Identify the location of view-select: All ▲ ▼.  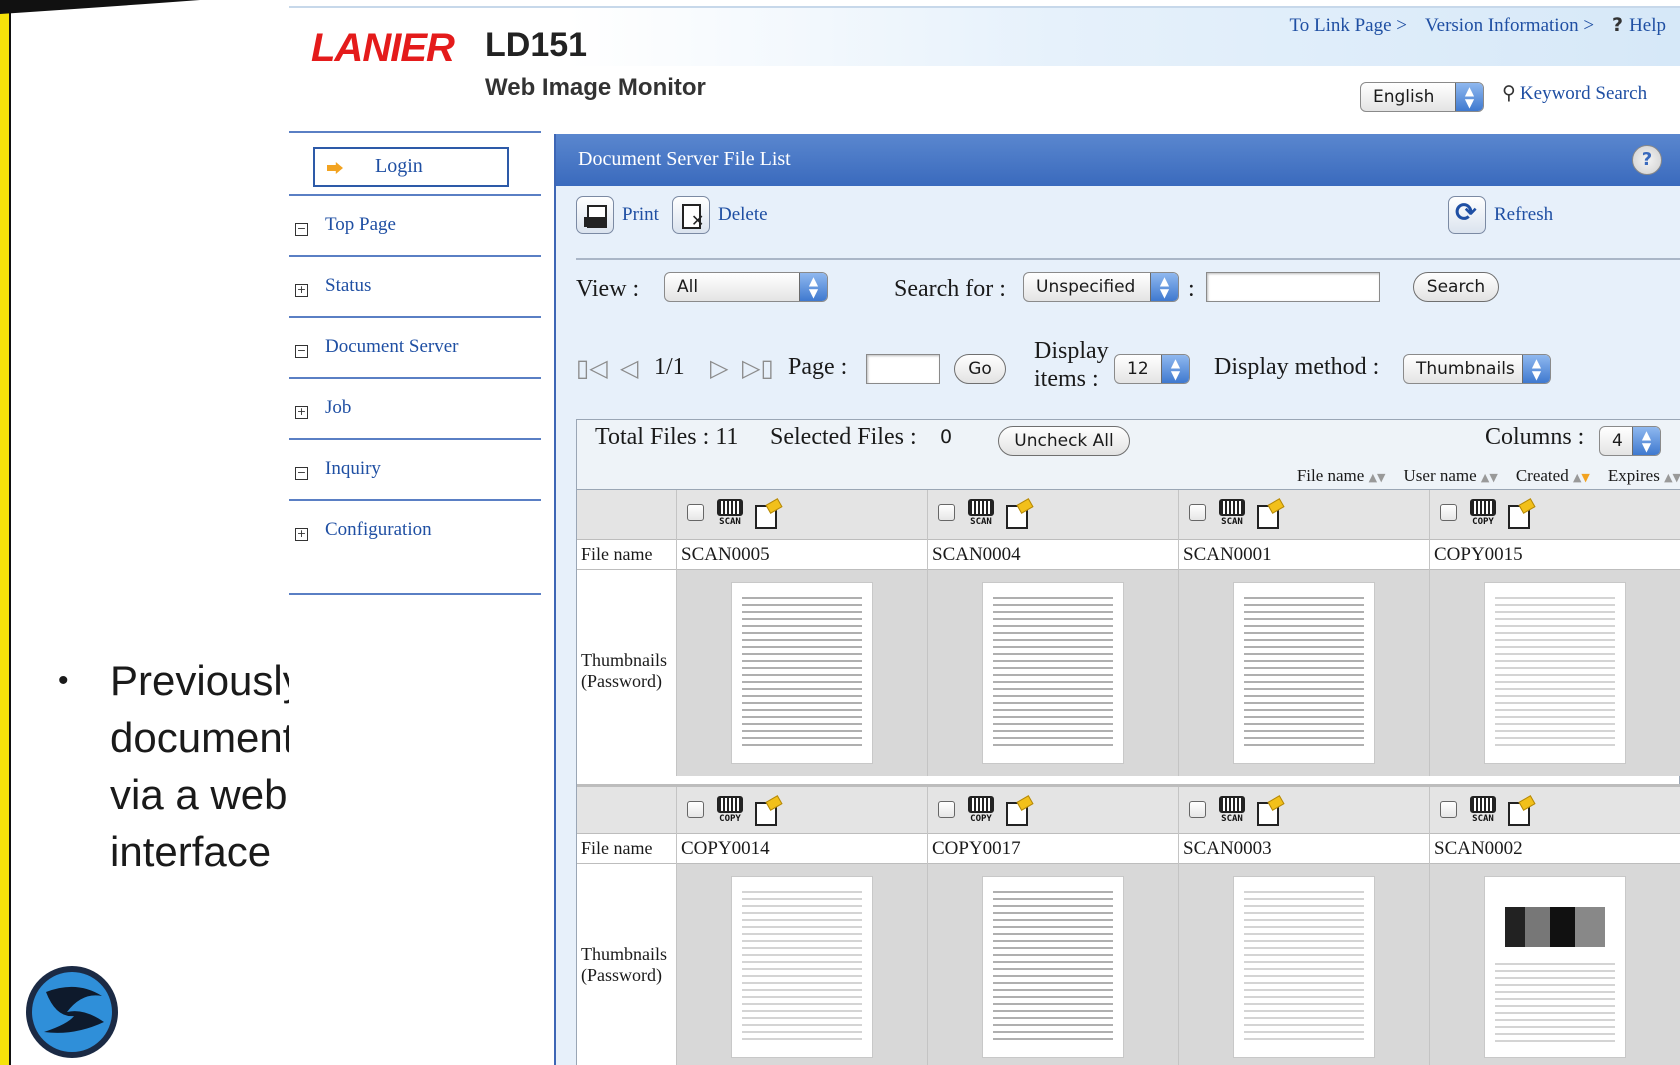
(746, 287).